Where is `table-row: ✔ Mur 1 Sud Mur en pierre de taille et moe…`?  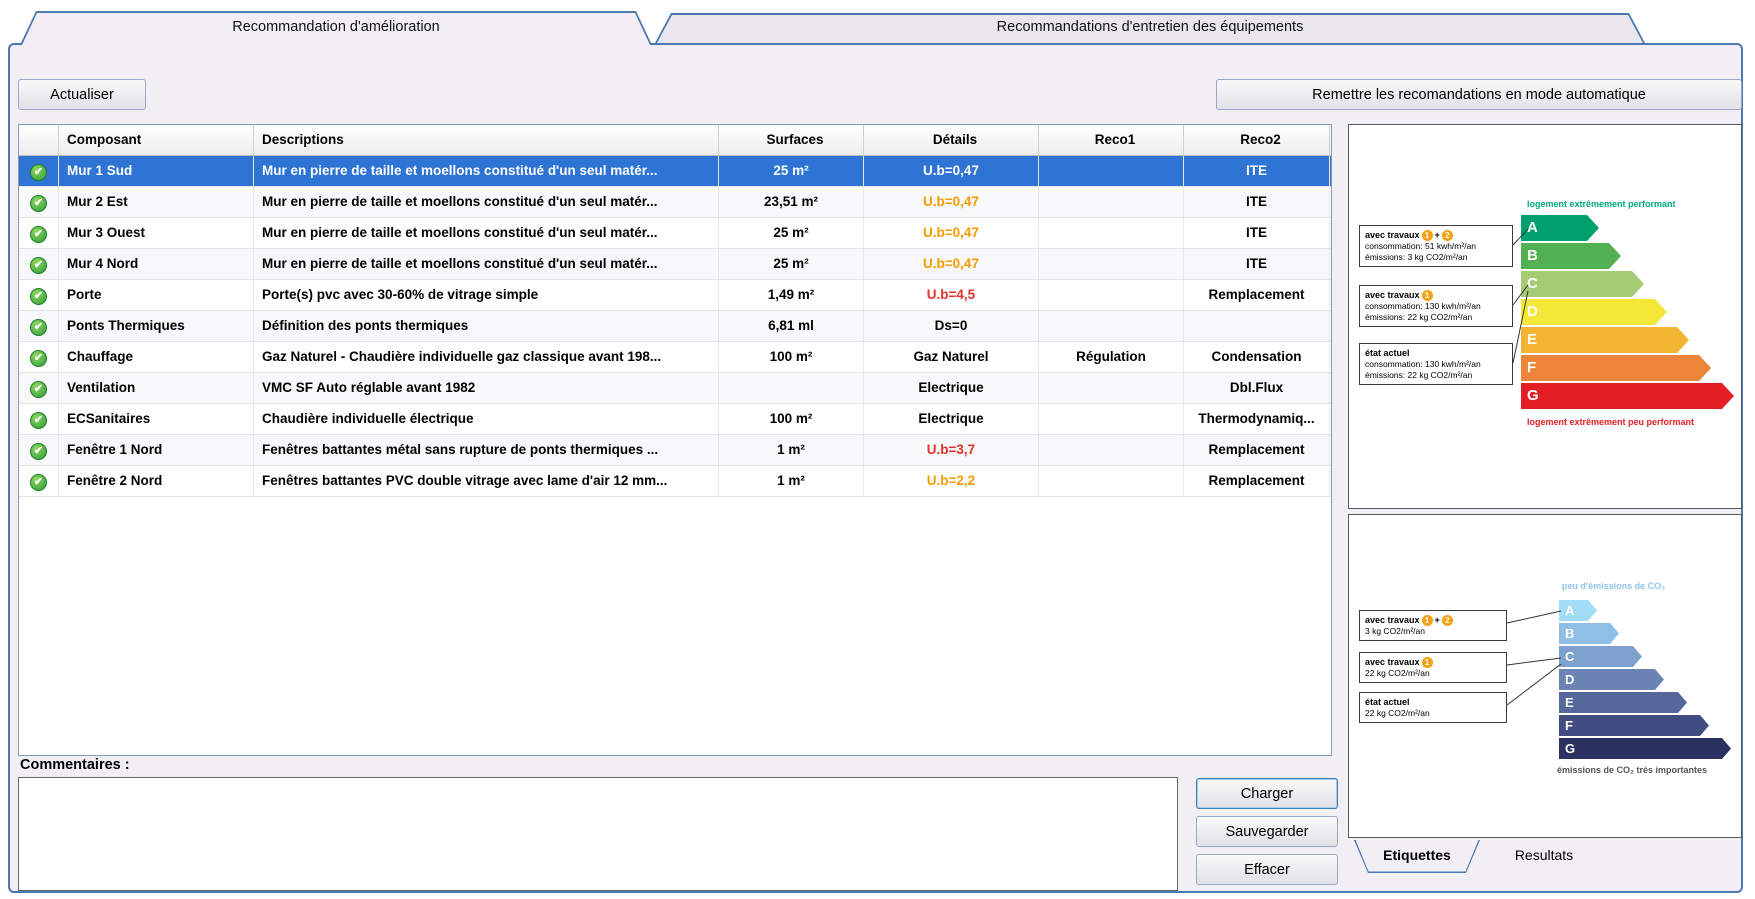 table-row: ✔ Mur 1 Sud Mur en pierre de taille et moe… is located at coordinates (675, 171).